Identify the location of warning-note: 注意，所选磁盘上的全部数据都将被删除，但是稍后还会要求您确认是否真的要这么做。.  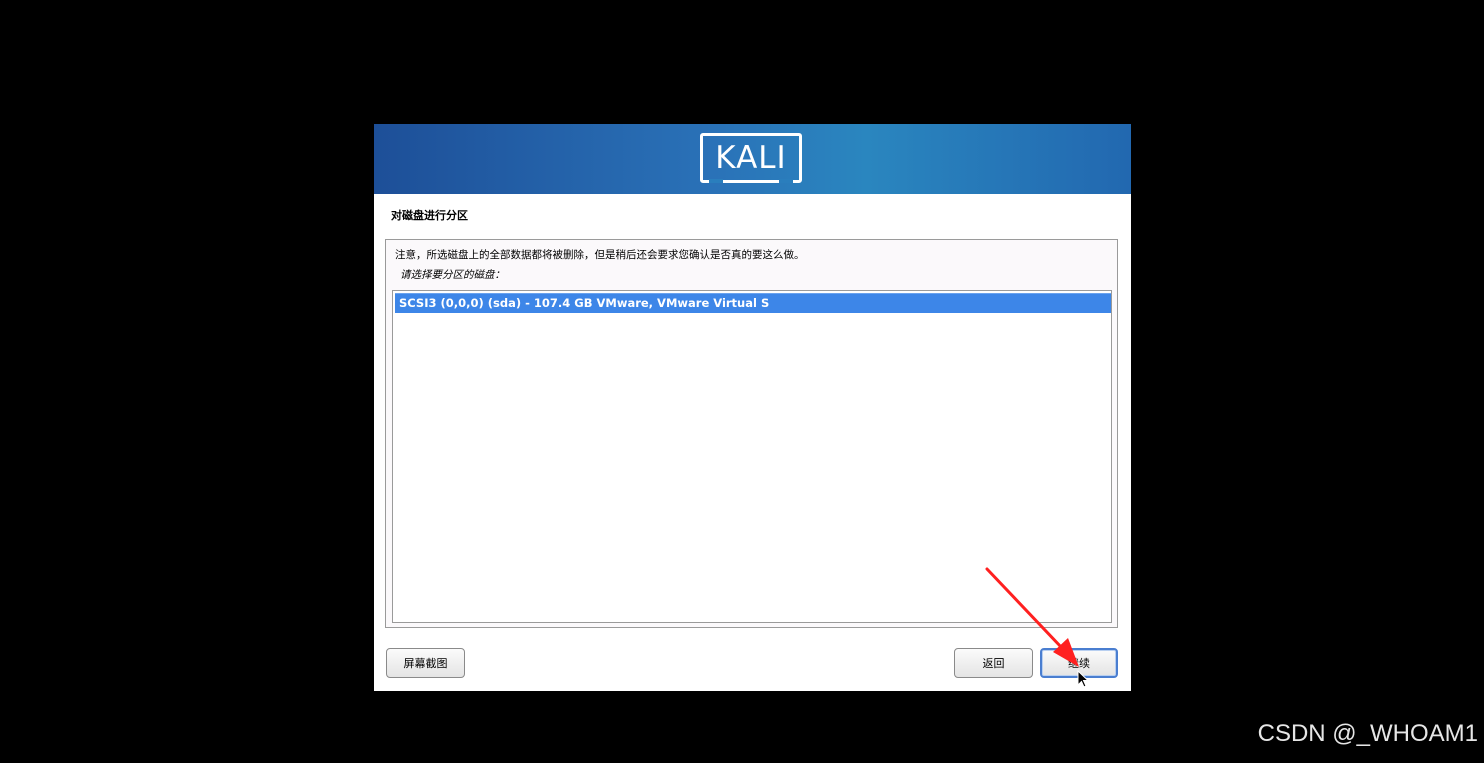
(600, 255).